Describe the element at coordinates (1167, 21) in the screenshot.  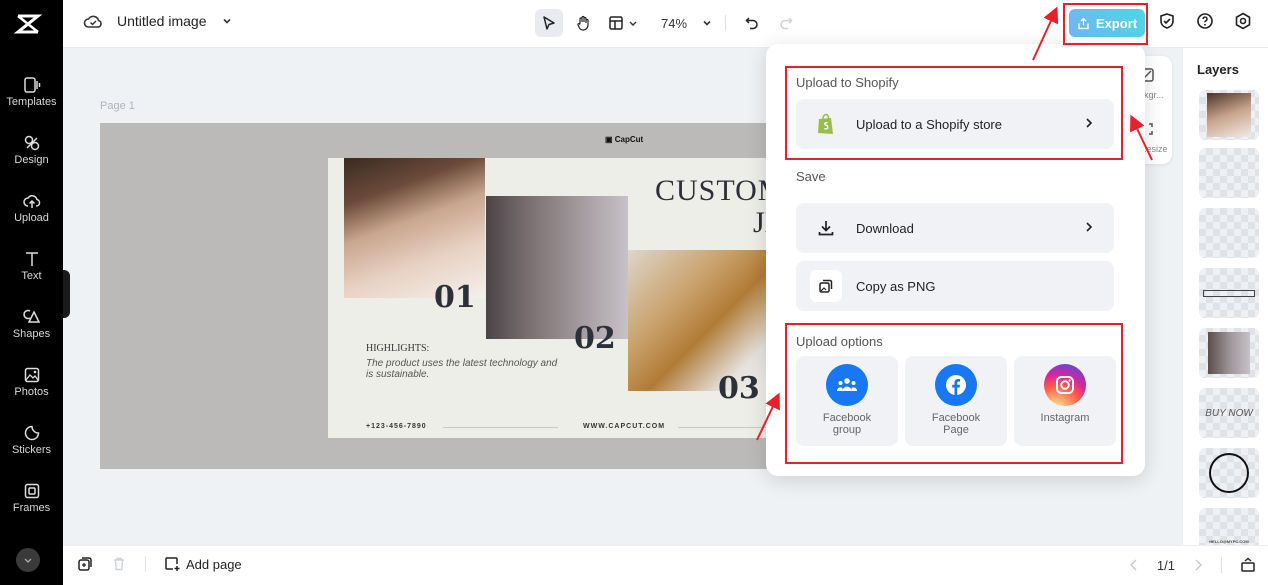
I see `shield-check-icon` at that location.